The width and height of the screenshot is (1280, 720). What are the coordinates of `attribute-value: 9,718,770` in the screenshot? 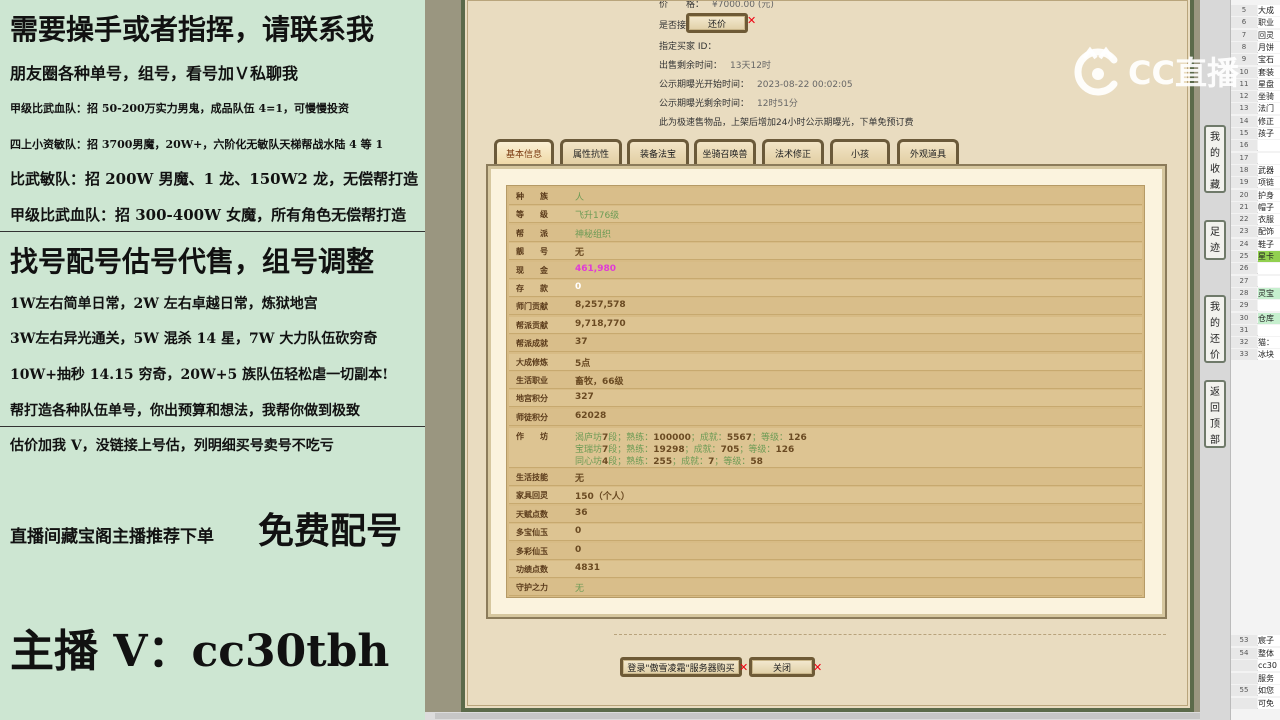 It's located at (600, 323).